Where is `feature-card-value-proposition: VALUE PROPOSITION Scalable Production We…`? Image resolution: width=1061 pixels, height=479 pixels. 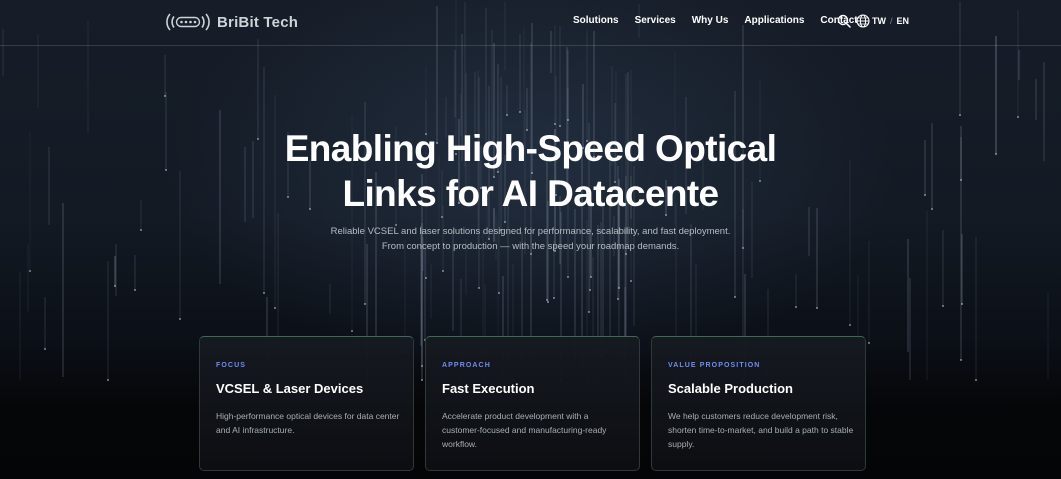
feature-card-value-proposition: VALUE PROPOSITION Scalable Production We… is located at coordinates (758, 403).